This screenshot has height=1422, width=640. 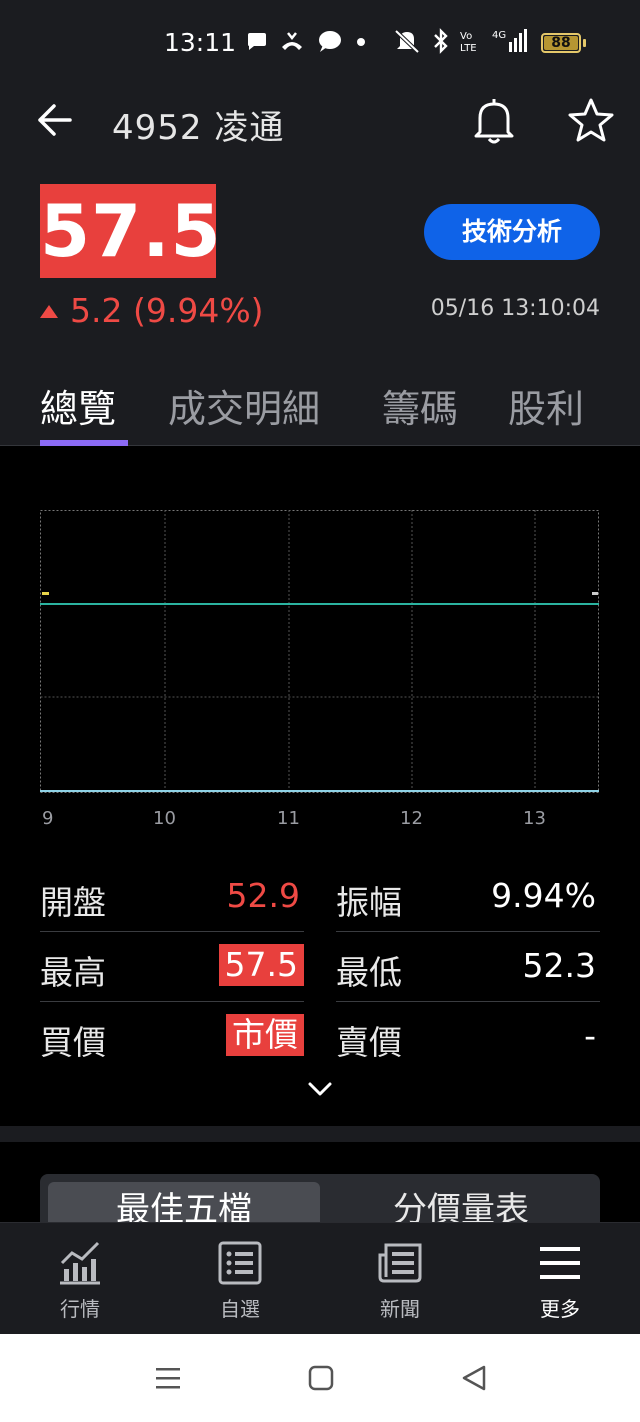 I want to click on chat-bubble-icon, so click(x=257, y=41).